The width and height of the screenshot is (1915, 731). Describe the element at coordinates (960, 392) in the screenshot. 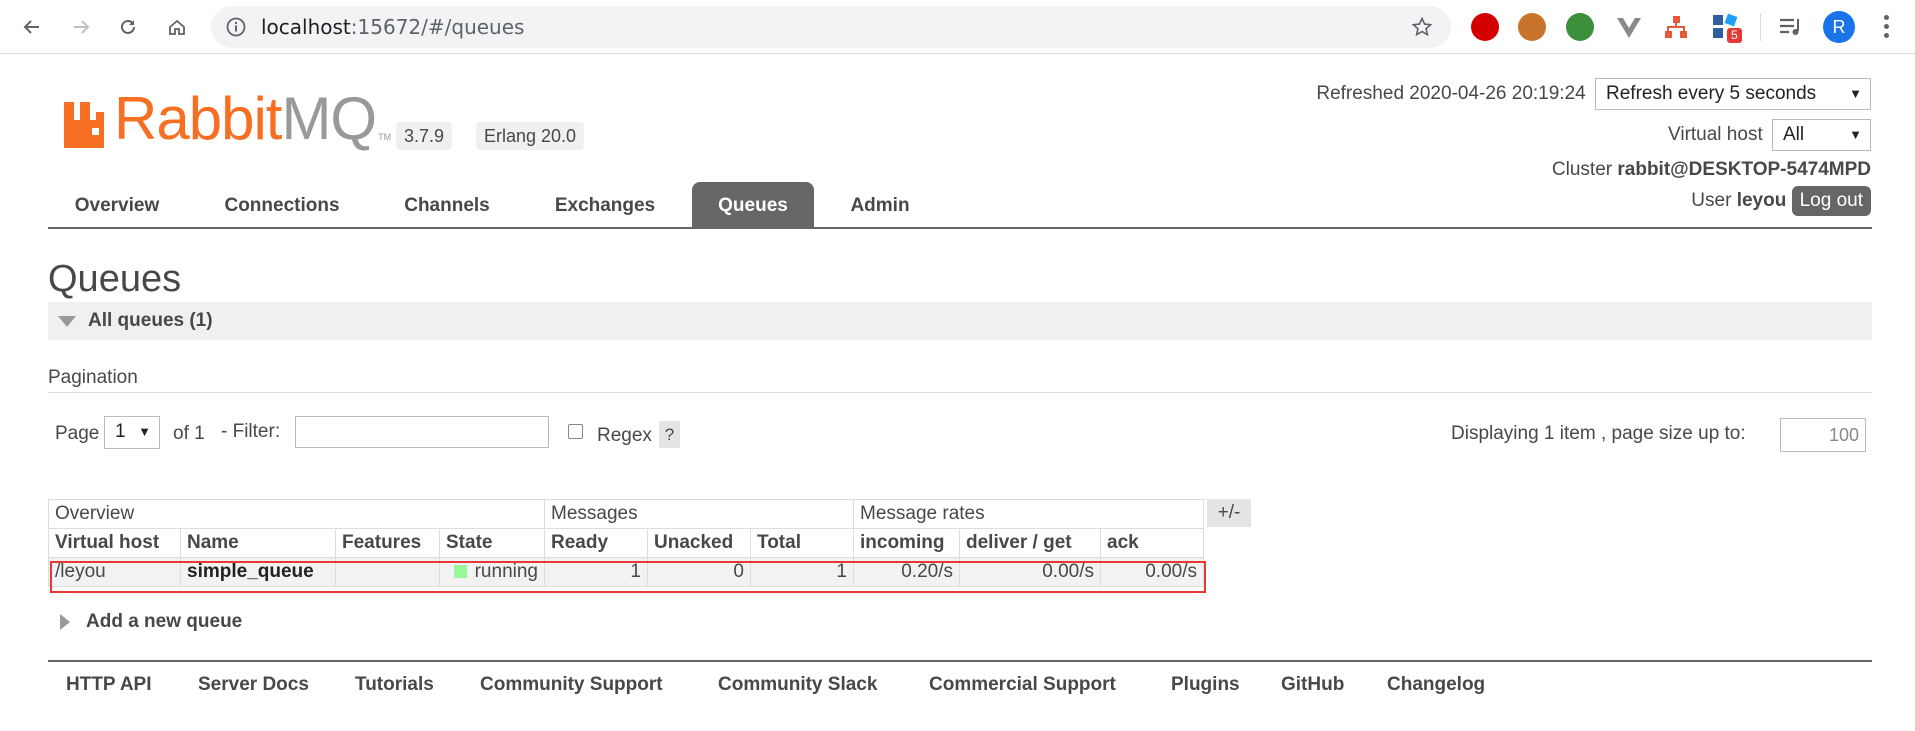

I see `pagination-divider` at that location.